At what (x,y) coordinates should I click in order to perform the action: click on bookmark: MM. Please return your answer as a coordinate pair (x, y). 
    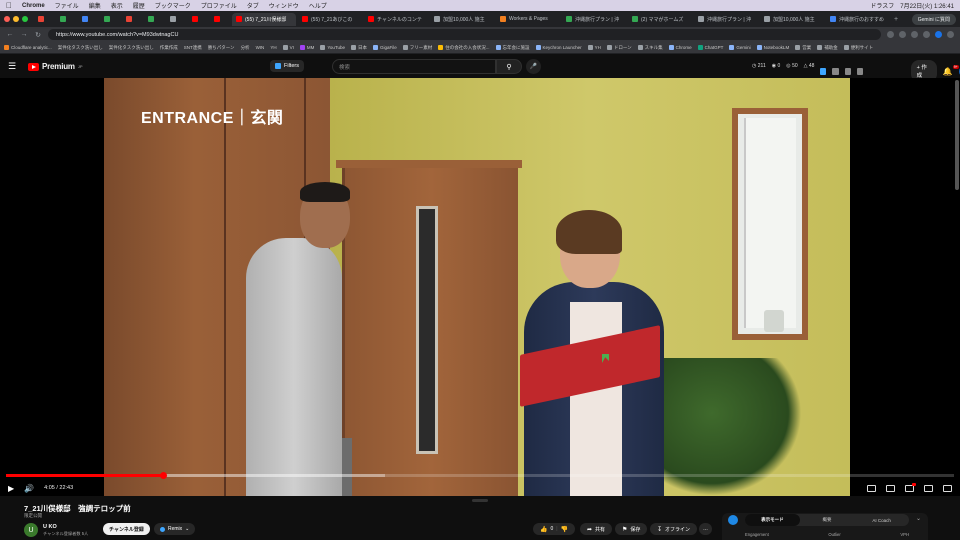
    Looking at the image, I should click on (306, 47).